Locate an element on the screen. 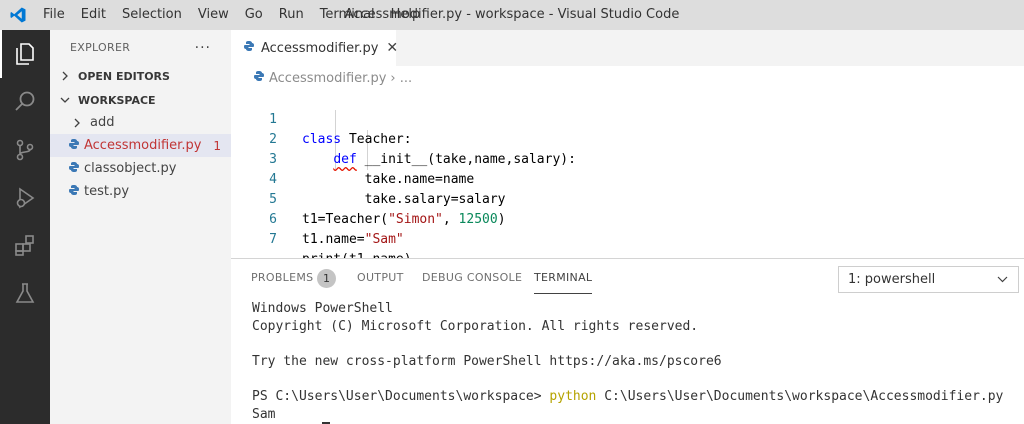  terminal-select: 1: powershell is located at coordinates (928, 279).